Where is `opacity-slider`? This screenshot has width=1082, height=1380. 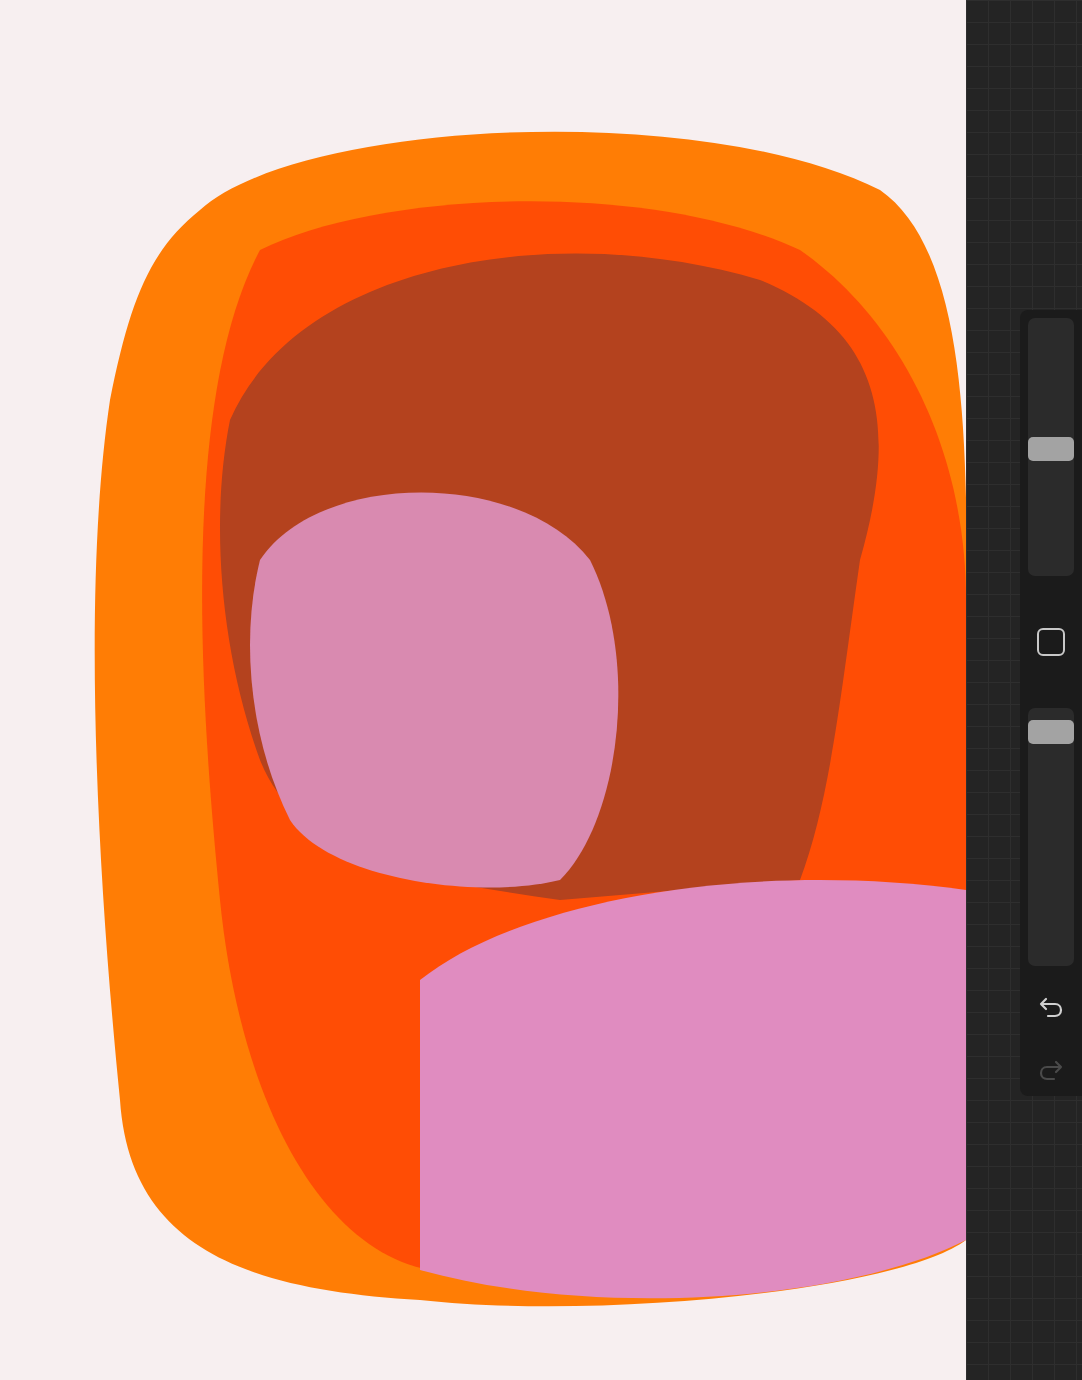 opacity-slider is located at coordinates (1051, 837).